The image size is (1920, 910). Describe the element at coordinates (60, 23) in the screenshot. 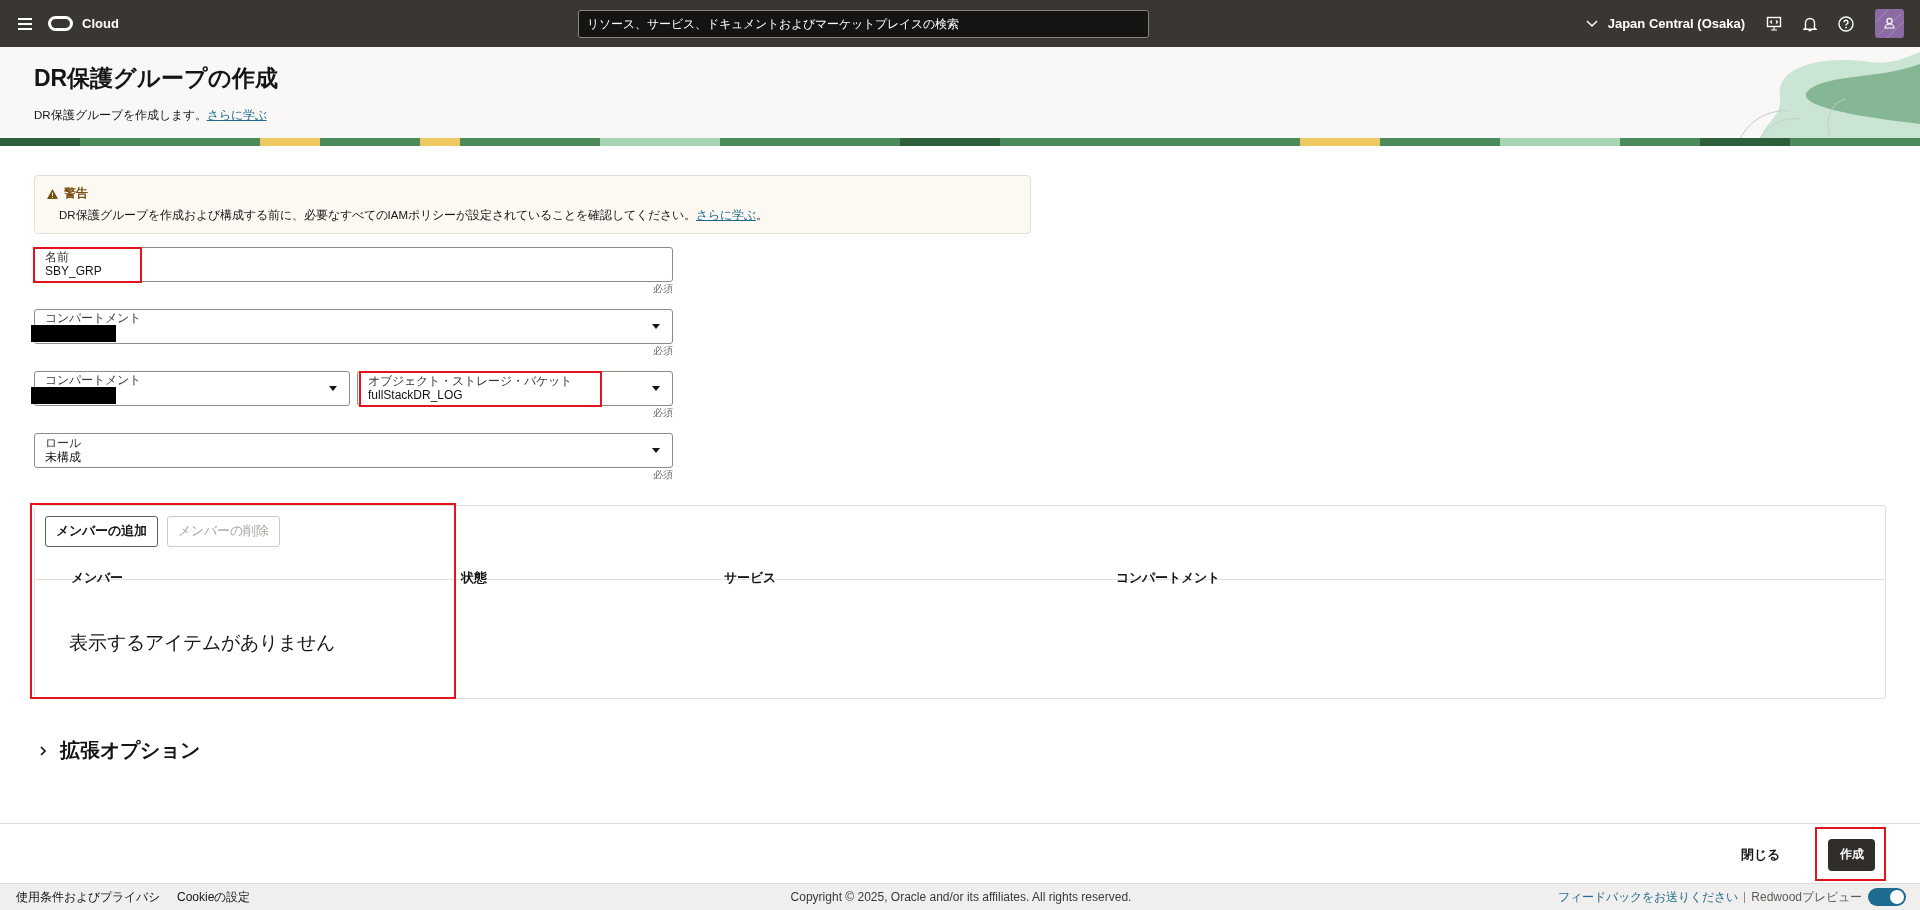

I see `cloud-logo-icon` at that location.